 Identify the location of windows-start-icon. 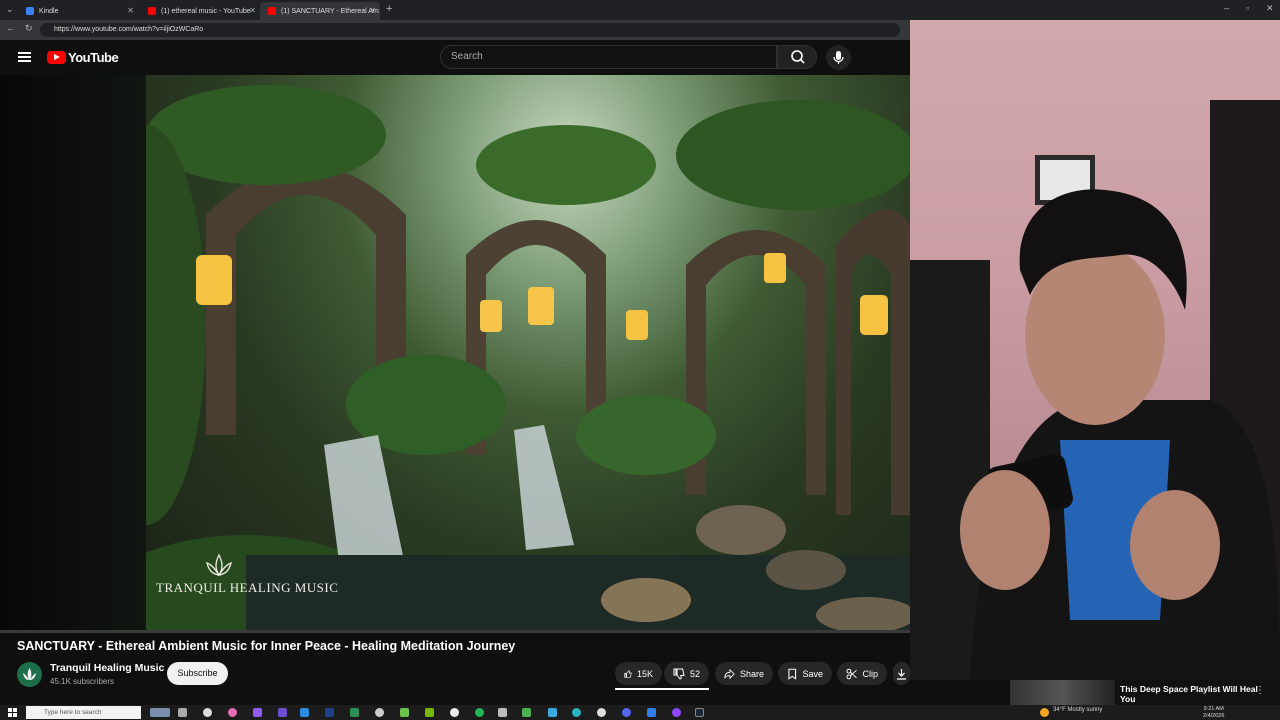
(12, 712).